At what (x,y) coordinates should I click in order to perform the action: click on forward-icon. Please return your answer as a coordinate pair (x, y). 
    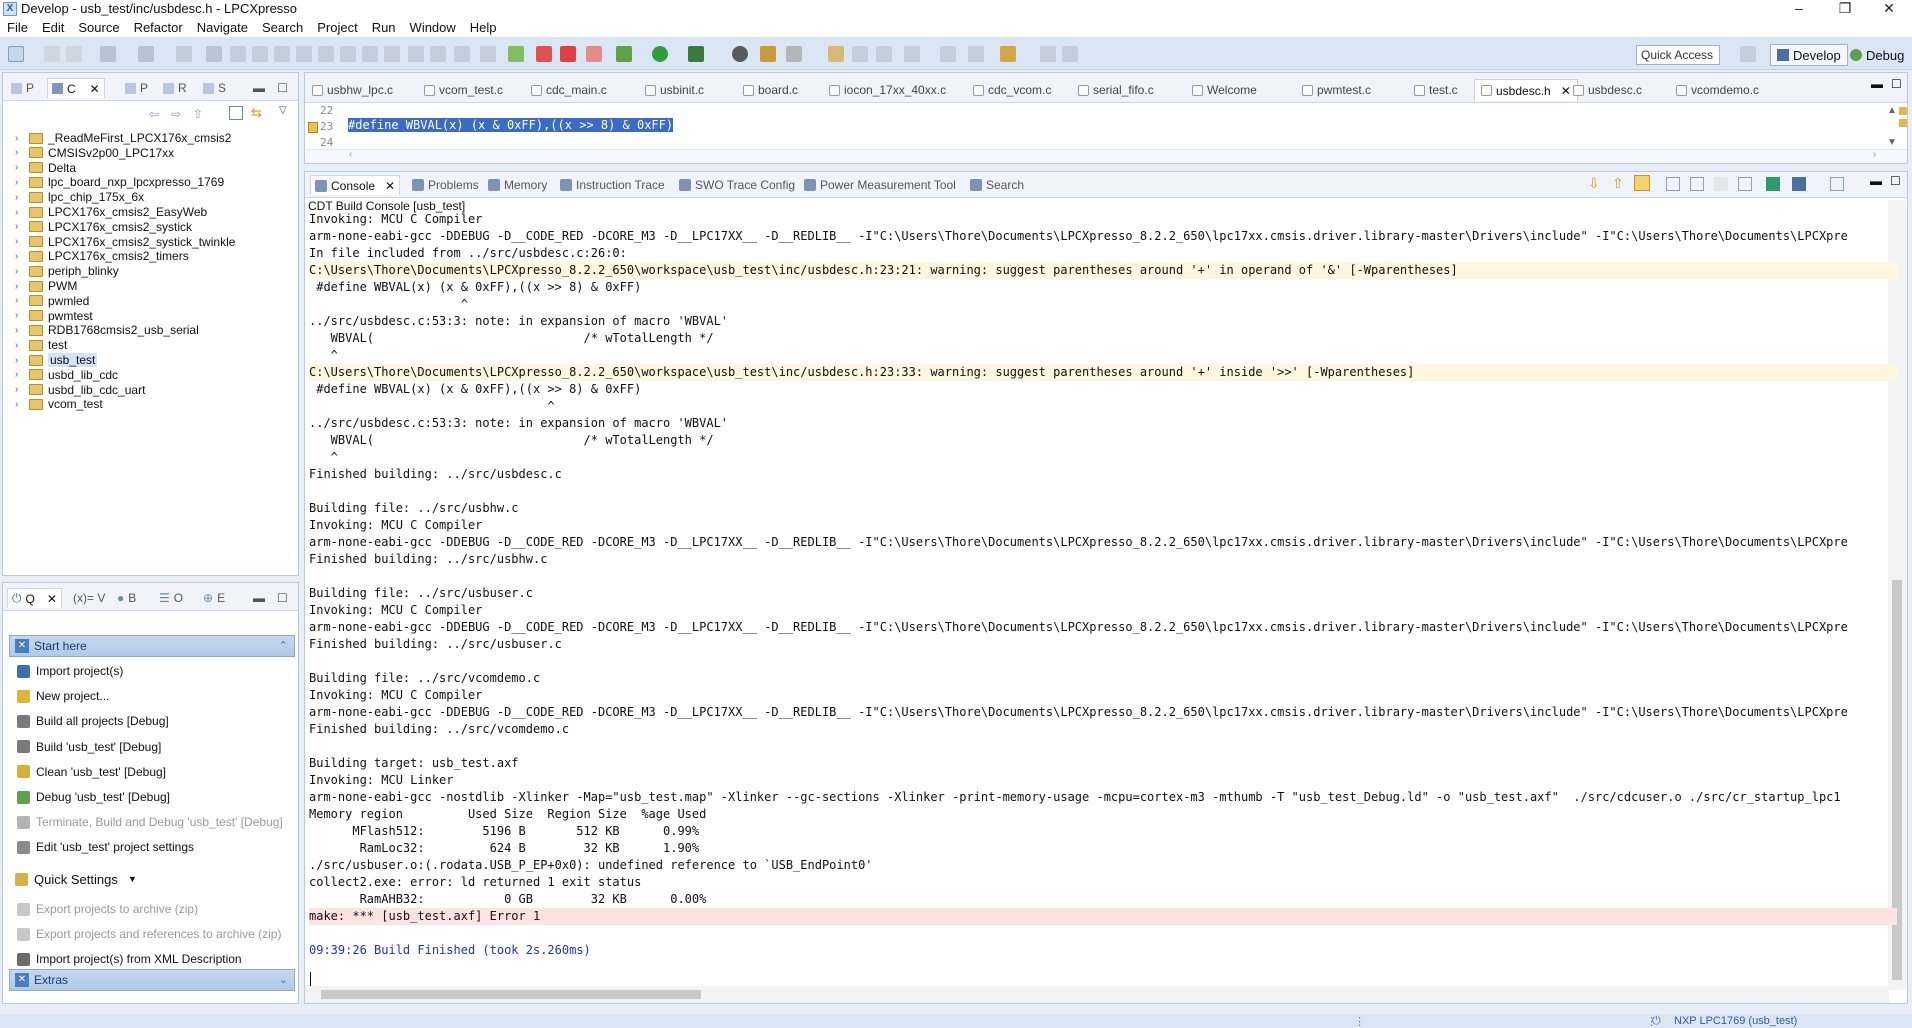
    Looking at the image, I should click on (1048, 54).